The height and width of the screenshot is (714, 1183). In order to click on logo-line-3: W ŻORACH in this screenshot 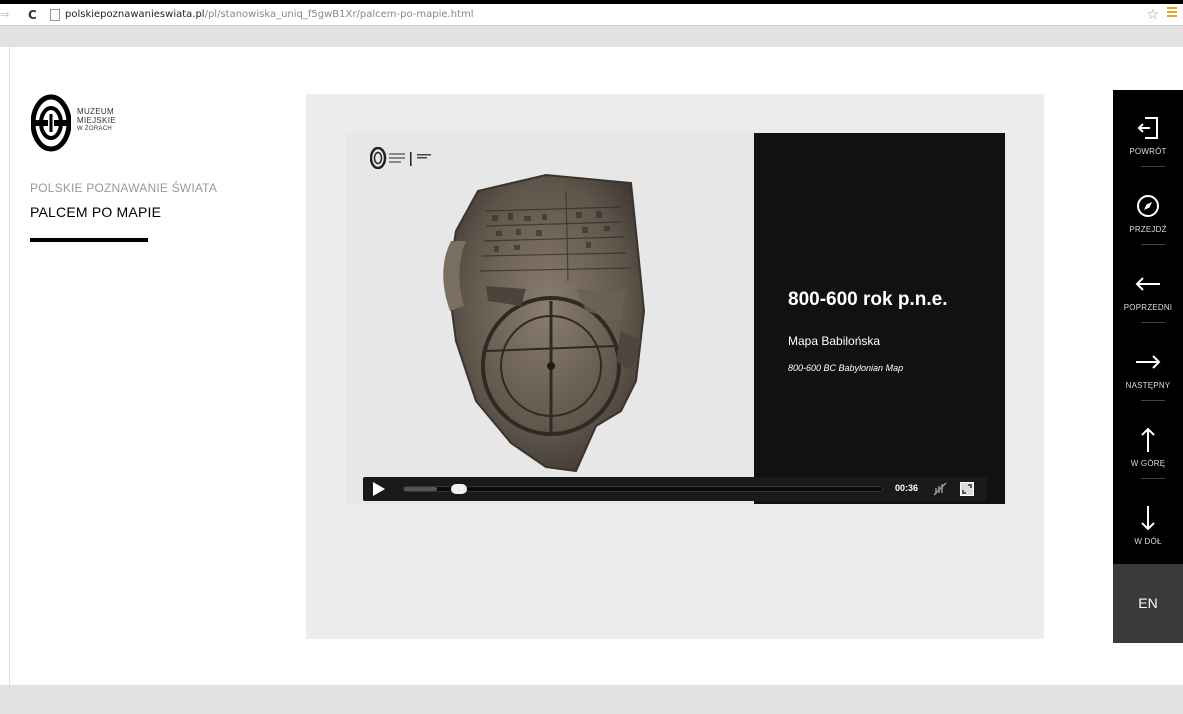, I will do `click(95, 129)`.